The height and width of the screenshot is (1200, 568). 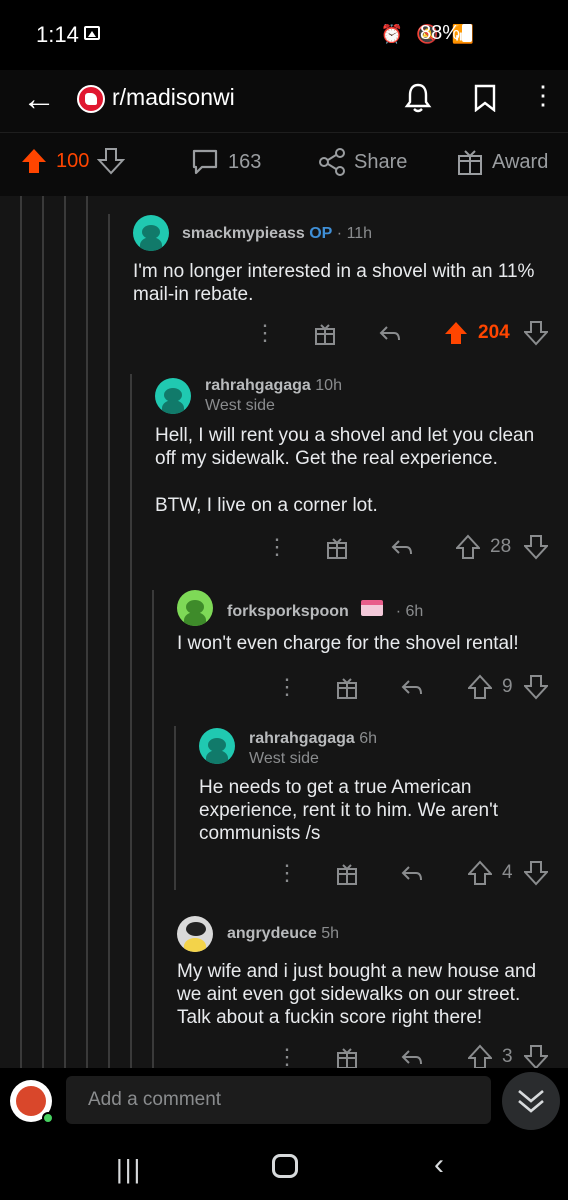 I want to click on online-status-icon, so click(x=48, y=1118).